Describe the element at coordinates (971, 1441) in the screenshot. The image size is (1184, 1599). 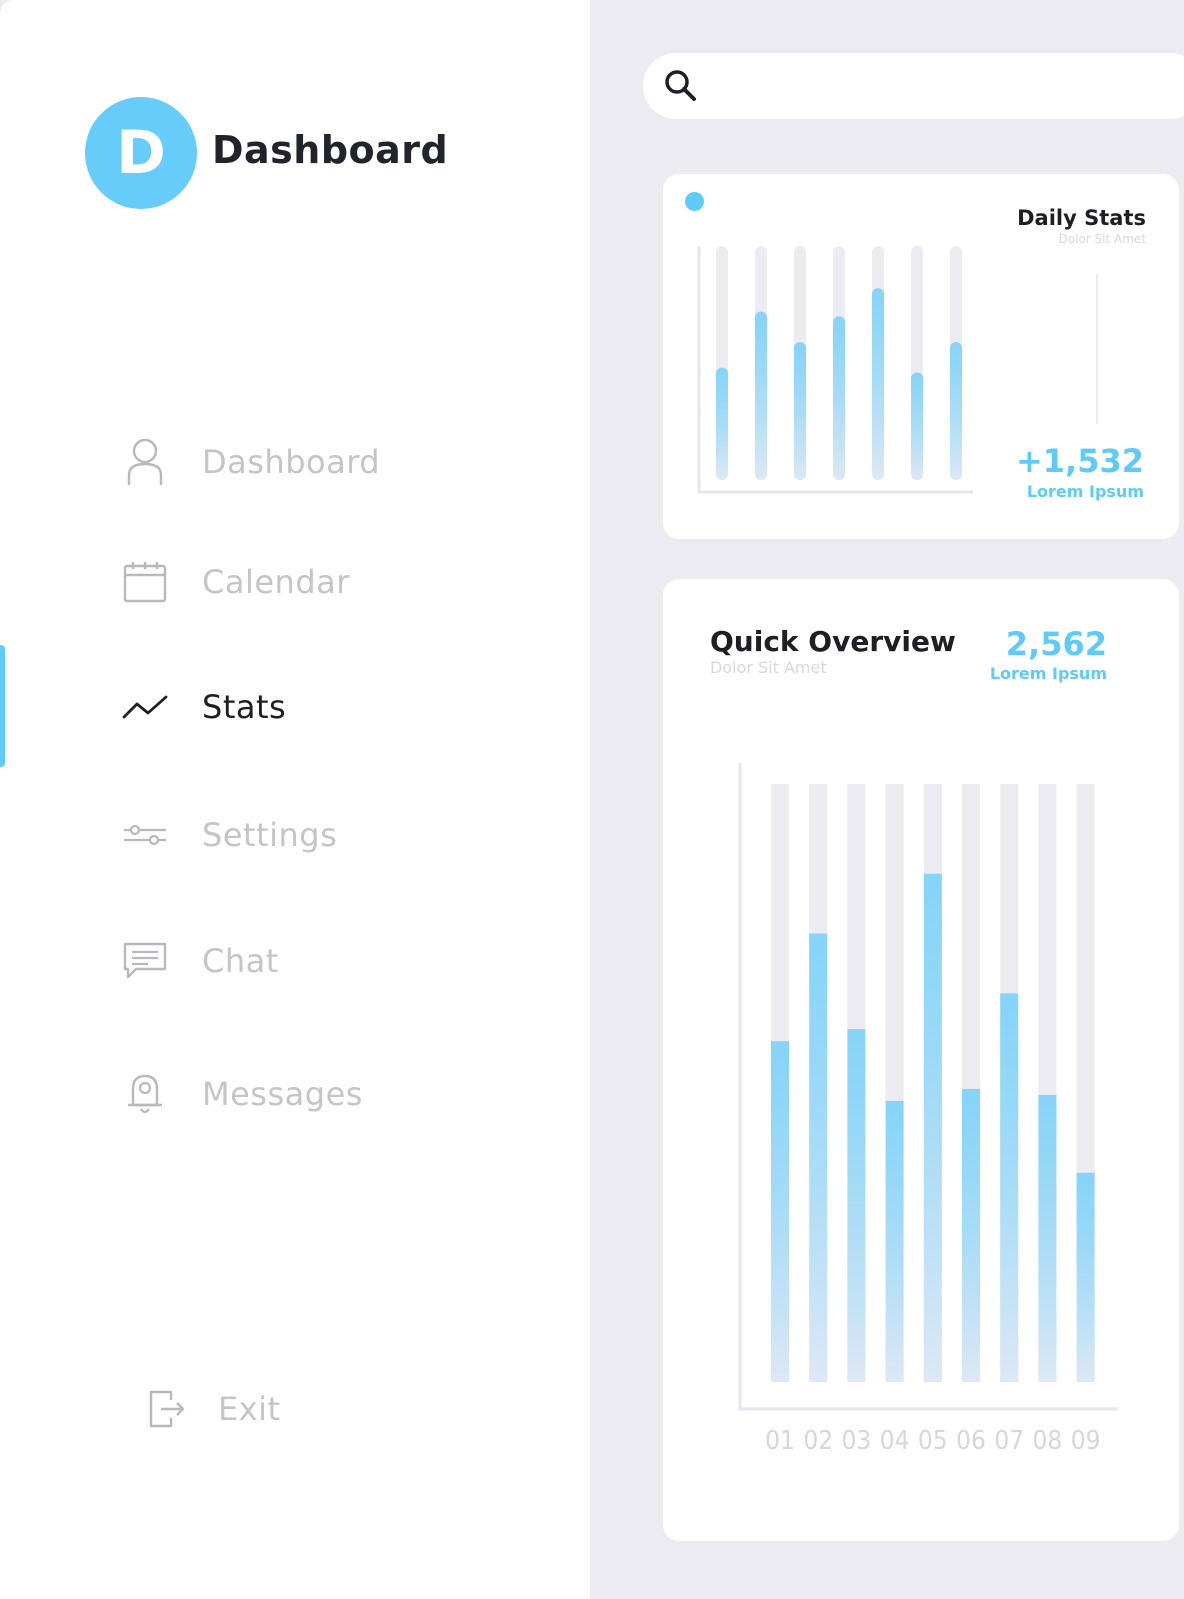
I see `x-tick-label: 06` at that location.